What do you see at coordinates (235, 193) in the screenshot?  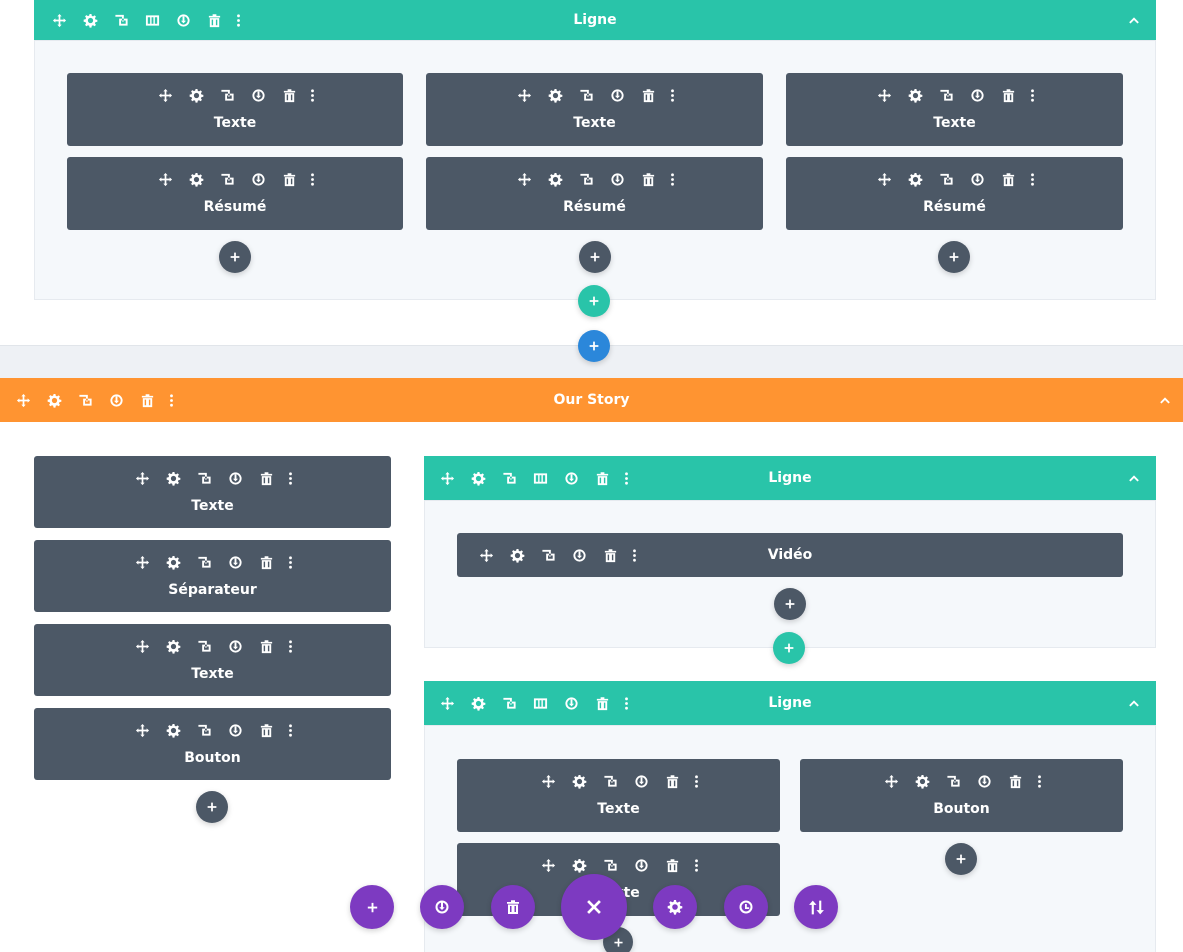 I see `module-resume-1: Résumé` at bounding box center [235, 193].